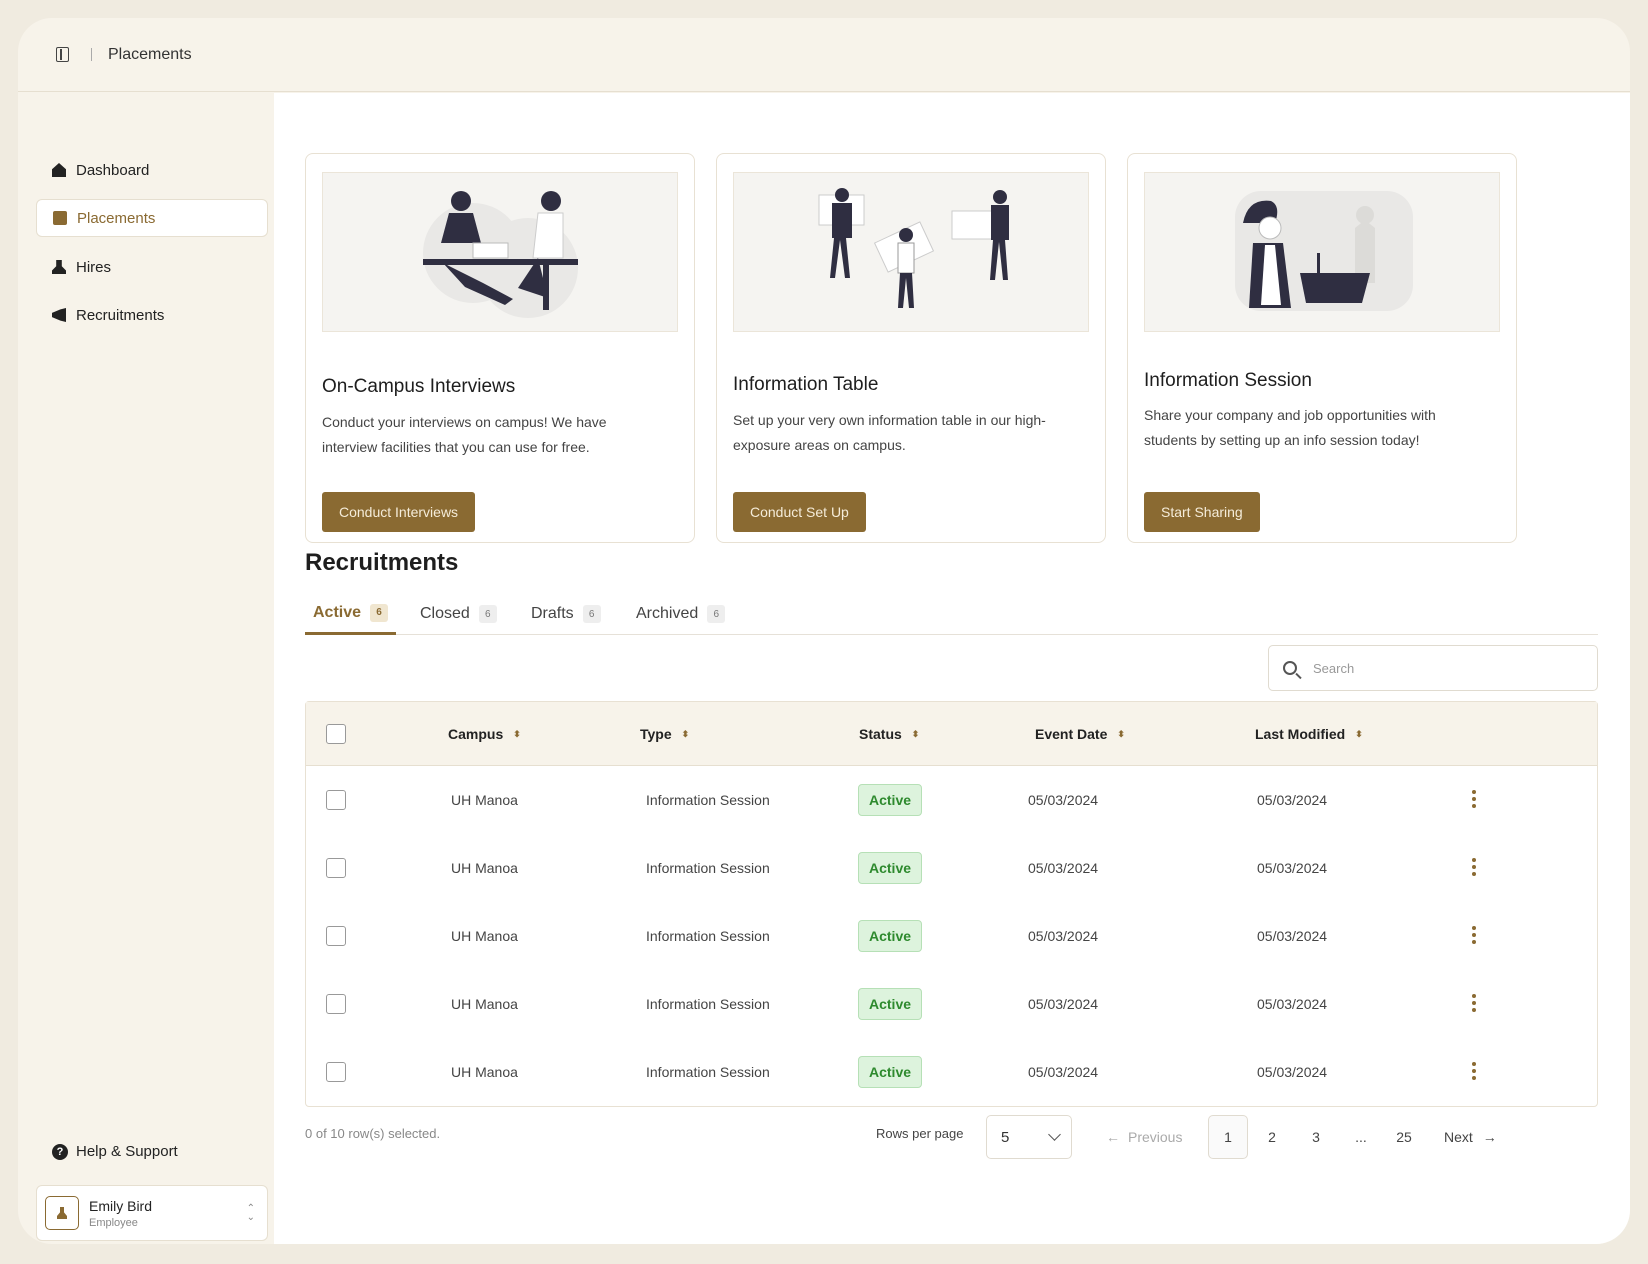 The height and width of the screenshot is (1264, 1648). Describe the element at coordinates (1489, 1137) in the screenshot. I see `arrow-right-icon: →` at that location.